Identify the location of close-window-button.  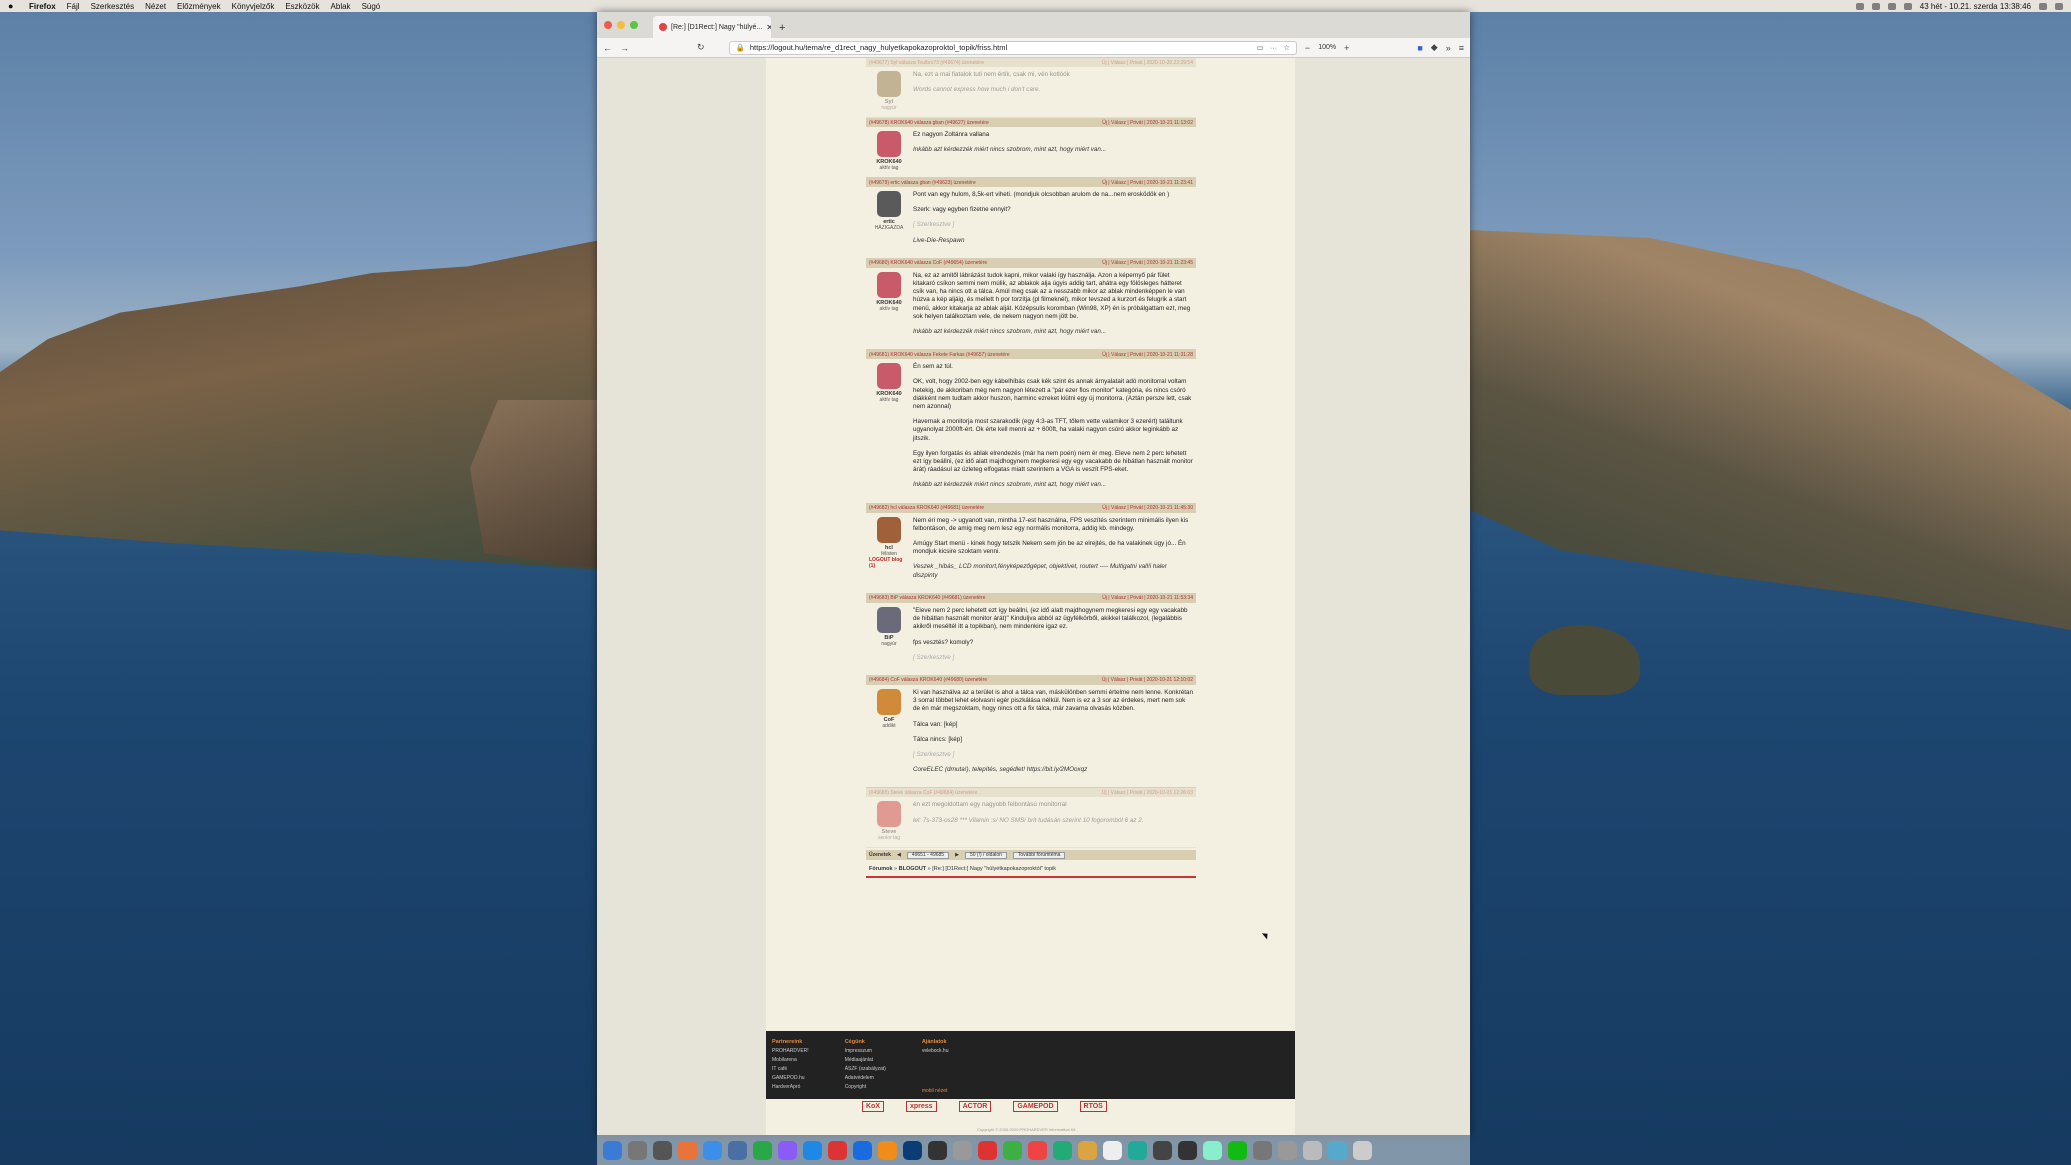
(608, 25).